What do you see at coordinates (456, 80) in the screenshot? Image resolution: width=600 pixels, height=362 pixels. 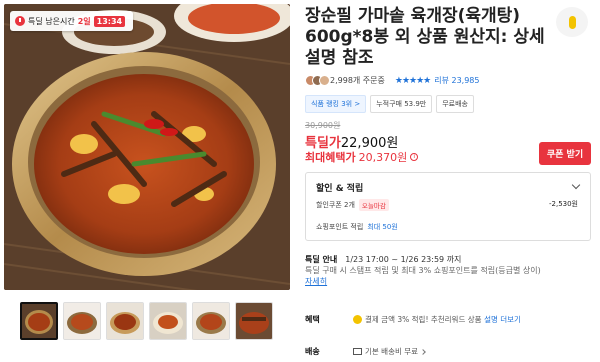 I see `review-count-link: 리뷰 23,985` at bounding box center [456, 80].